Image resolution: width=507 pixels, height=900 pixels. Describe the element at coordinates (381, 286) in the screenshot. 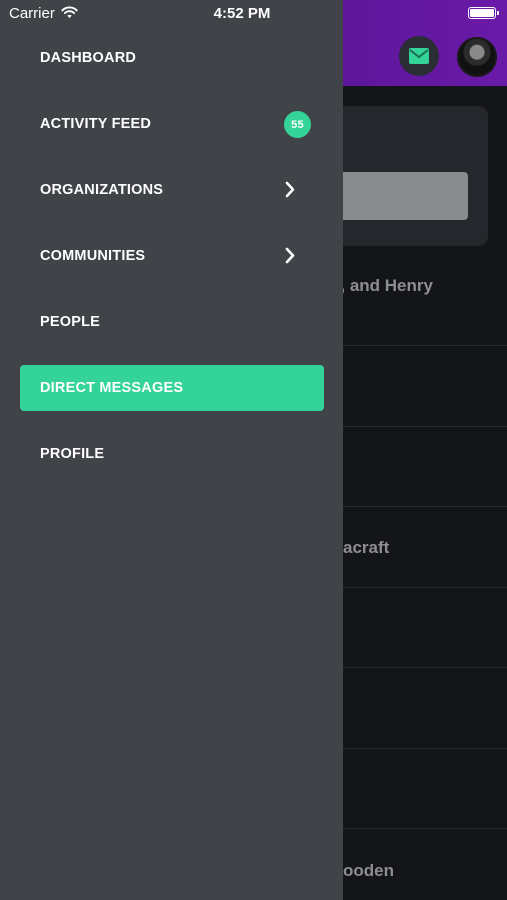

I see `list-item-title: n, and Henry` at that location.